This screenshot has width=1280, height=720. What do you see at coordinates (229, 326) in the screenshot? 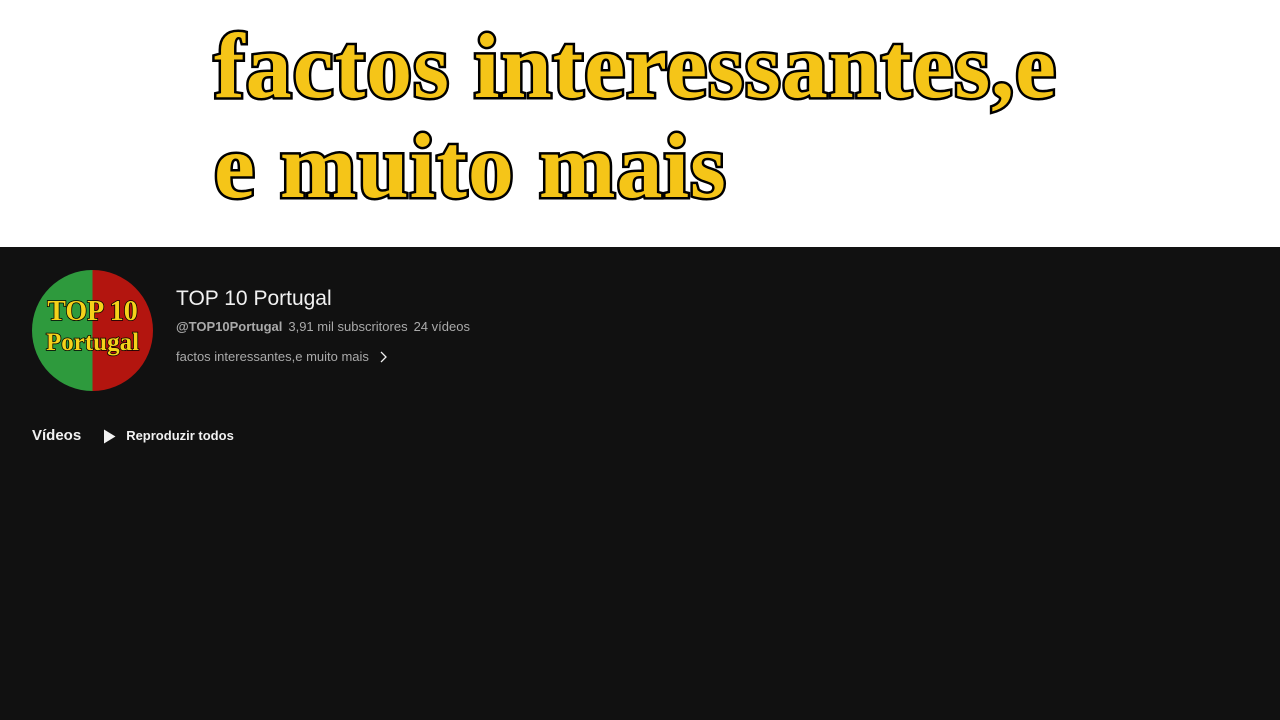
I see `channel-handle: @TOP10Portugal` at bounding box center [229, 326].